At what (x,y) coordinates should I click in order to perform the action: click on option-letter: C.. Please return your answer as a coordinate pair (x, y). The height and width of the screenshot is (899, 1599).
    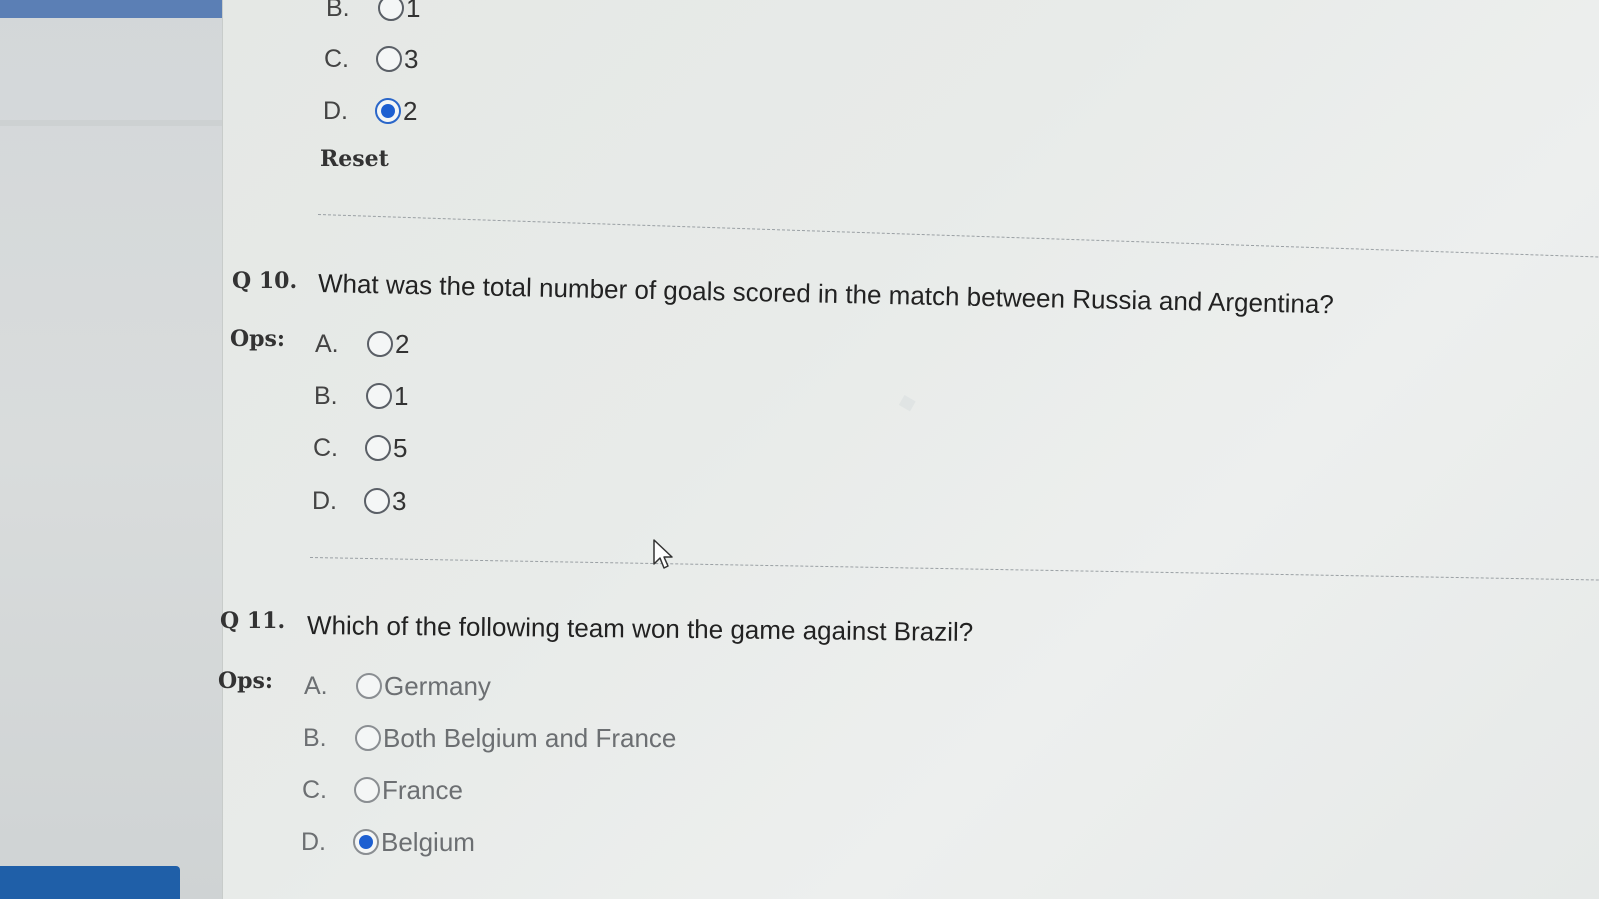
    Looking at the image, I should click on (314, 789).